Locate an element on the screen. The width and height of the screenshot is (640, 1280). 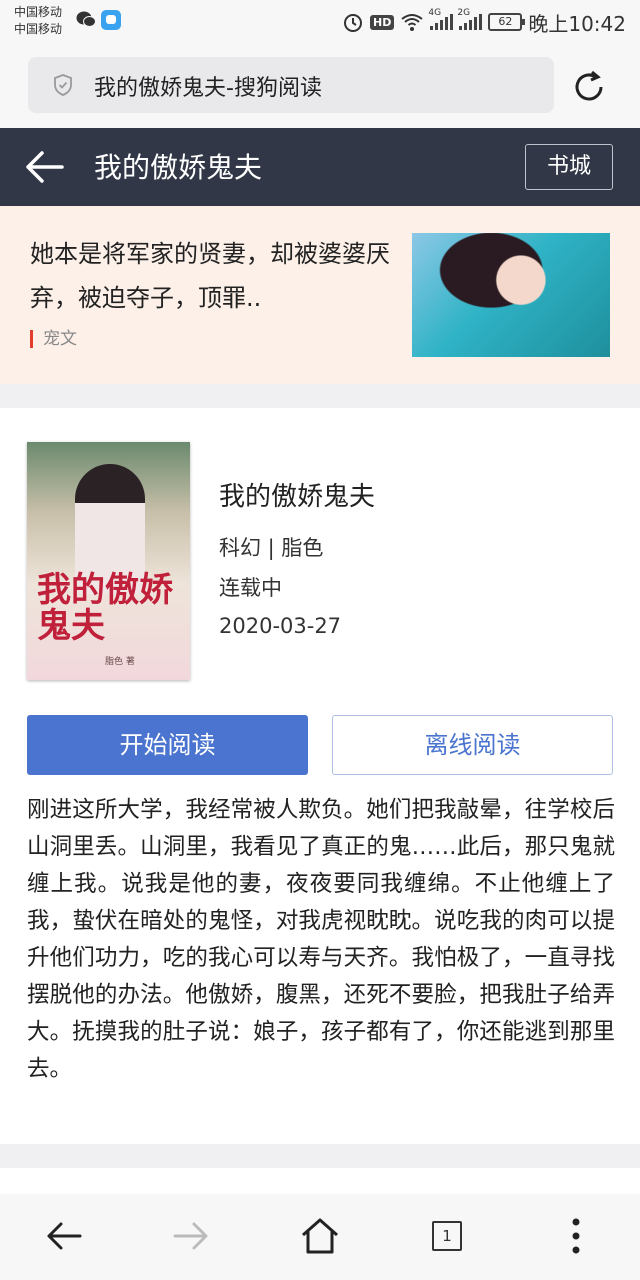
hd-badge: HD is located at coordinates (382, 22).